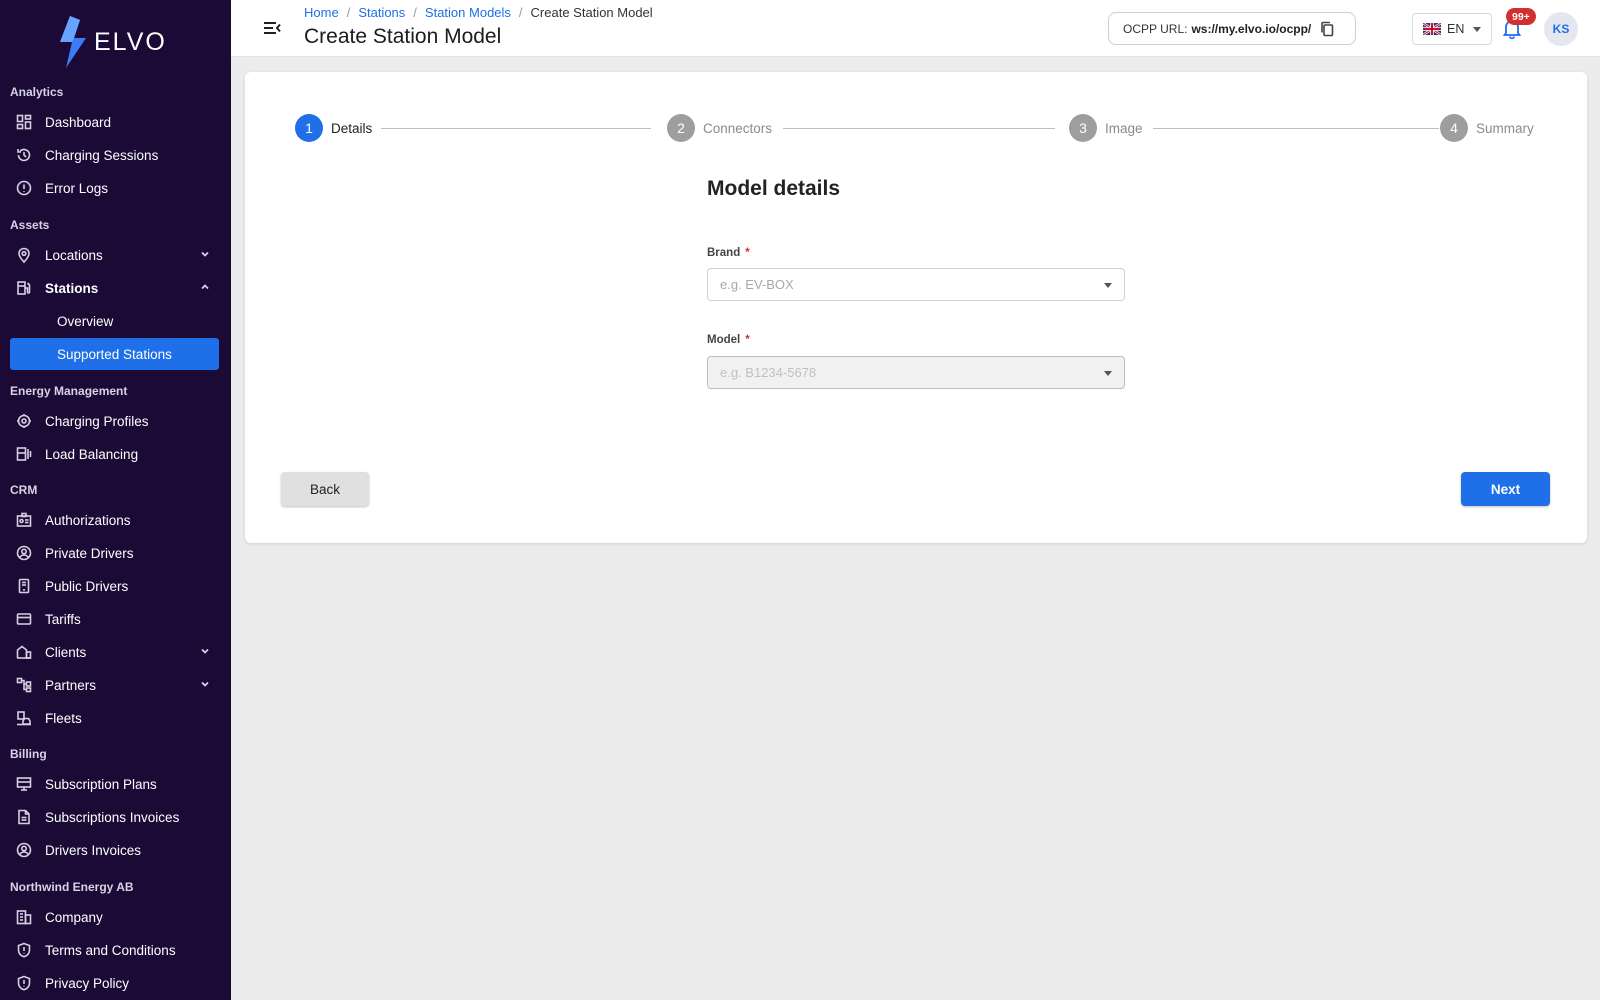 The height and width of the screenshot is (1000, 1600). Describe the element at coordinates (724, 340) in the screenshot. I see `model-label-text: Model` at that location.